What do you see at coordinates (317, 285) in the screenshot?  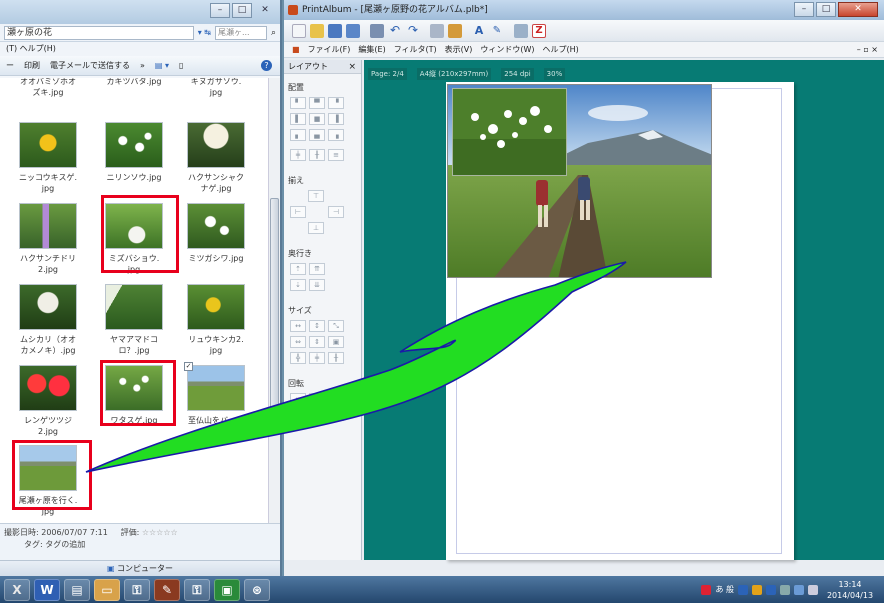 I see `send-back-icon: ⇊` at bounding box center [317, 285].